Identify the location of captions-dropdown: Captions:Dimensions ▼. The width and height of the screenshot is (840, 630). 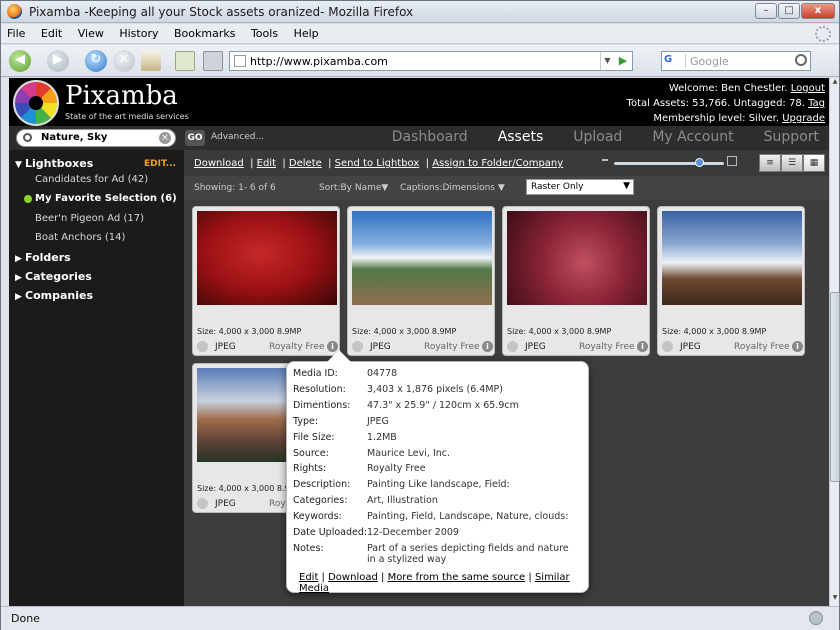
(452, 188).